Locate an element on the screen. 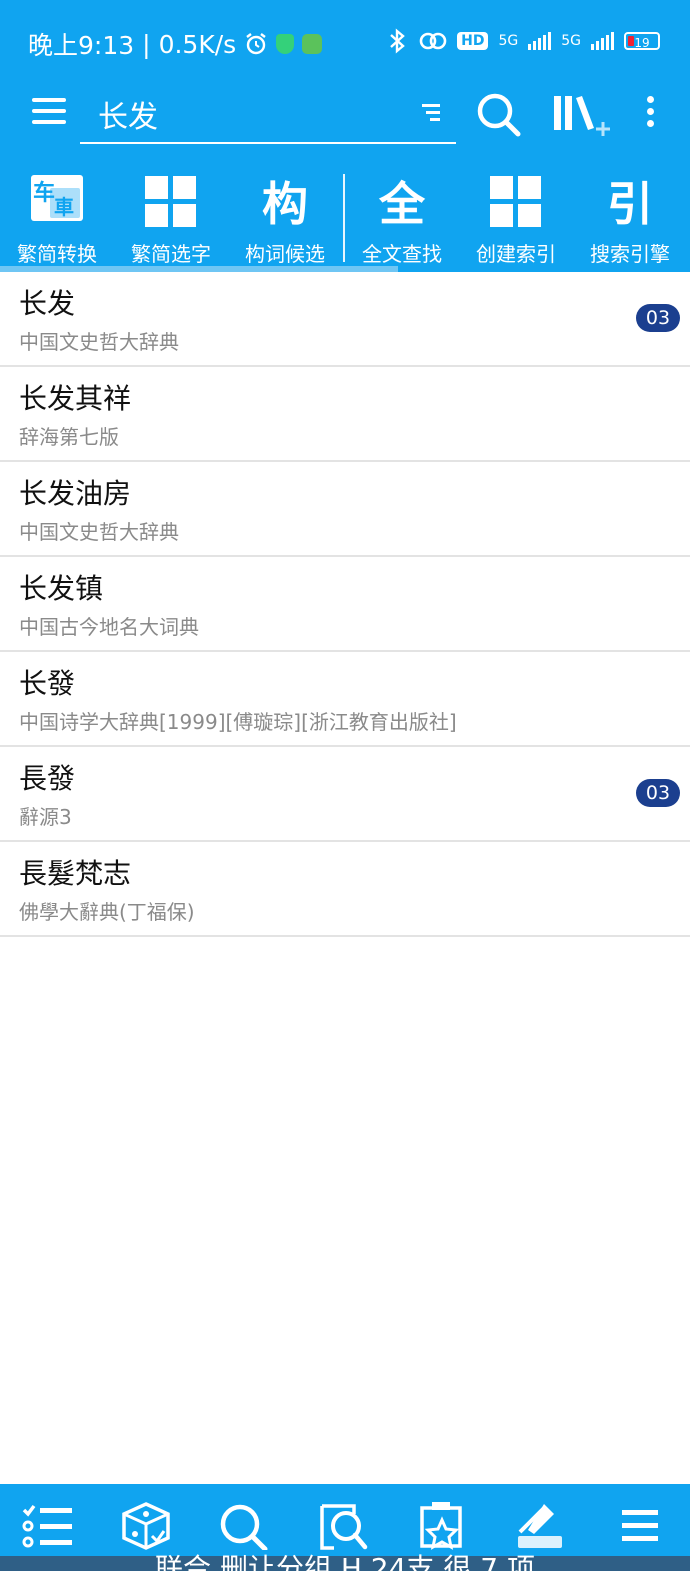 This screenshot has height=1571, width=690. entry-title: 長發 is located at coordinates (47, 778).